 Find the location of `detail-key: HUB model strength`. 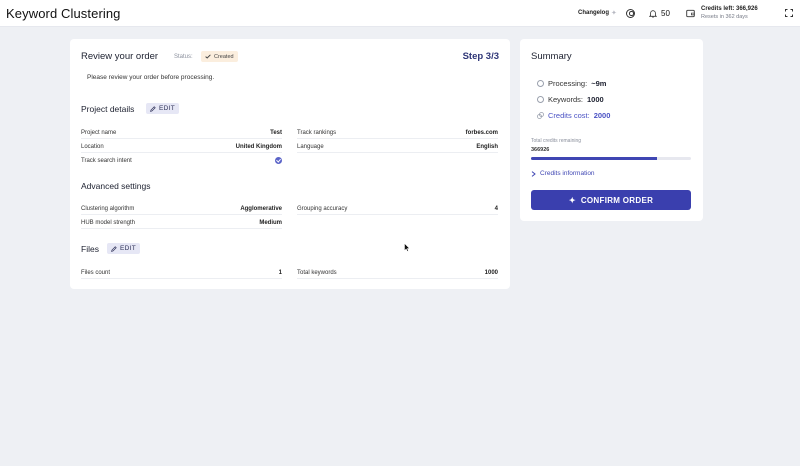

detail-key: HUB model strength is located at coordinates (108, 223).